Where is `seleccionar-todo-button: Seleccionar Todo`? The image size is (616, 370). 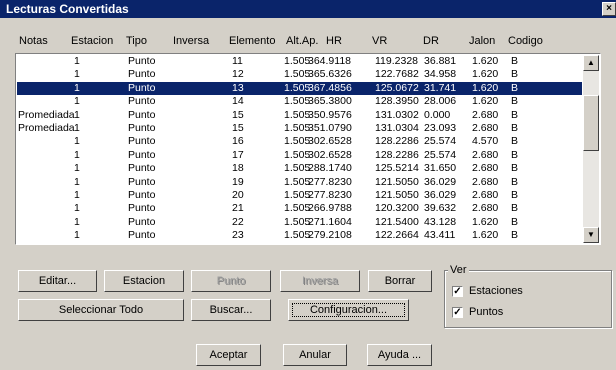
seleccionar-todo-button: Seleccionar Todo is located at coordinates (101, 310).